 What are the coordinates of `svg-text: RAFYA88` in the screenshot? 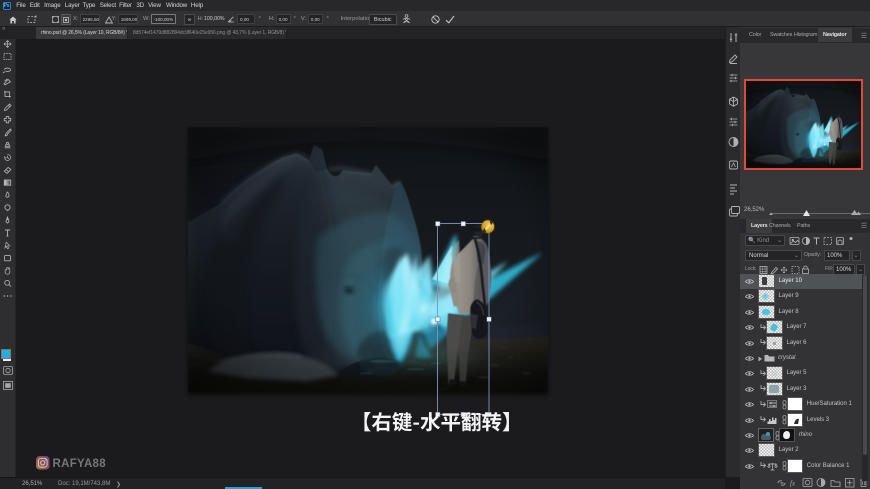 It's located at (80, 464).